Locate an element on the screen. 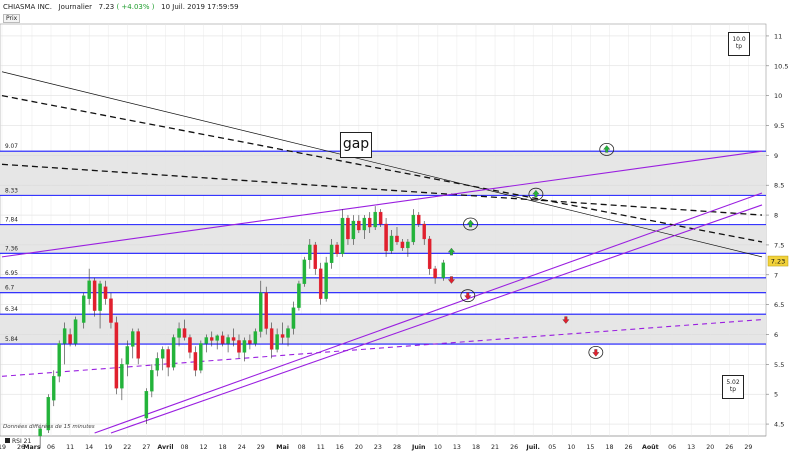  x-tick-label: Juil. is located at coordinates (532, 447).